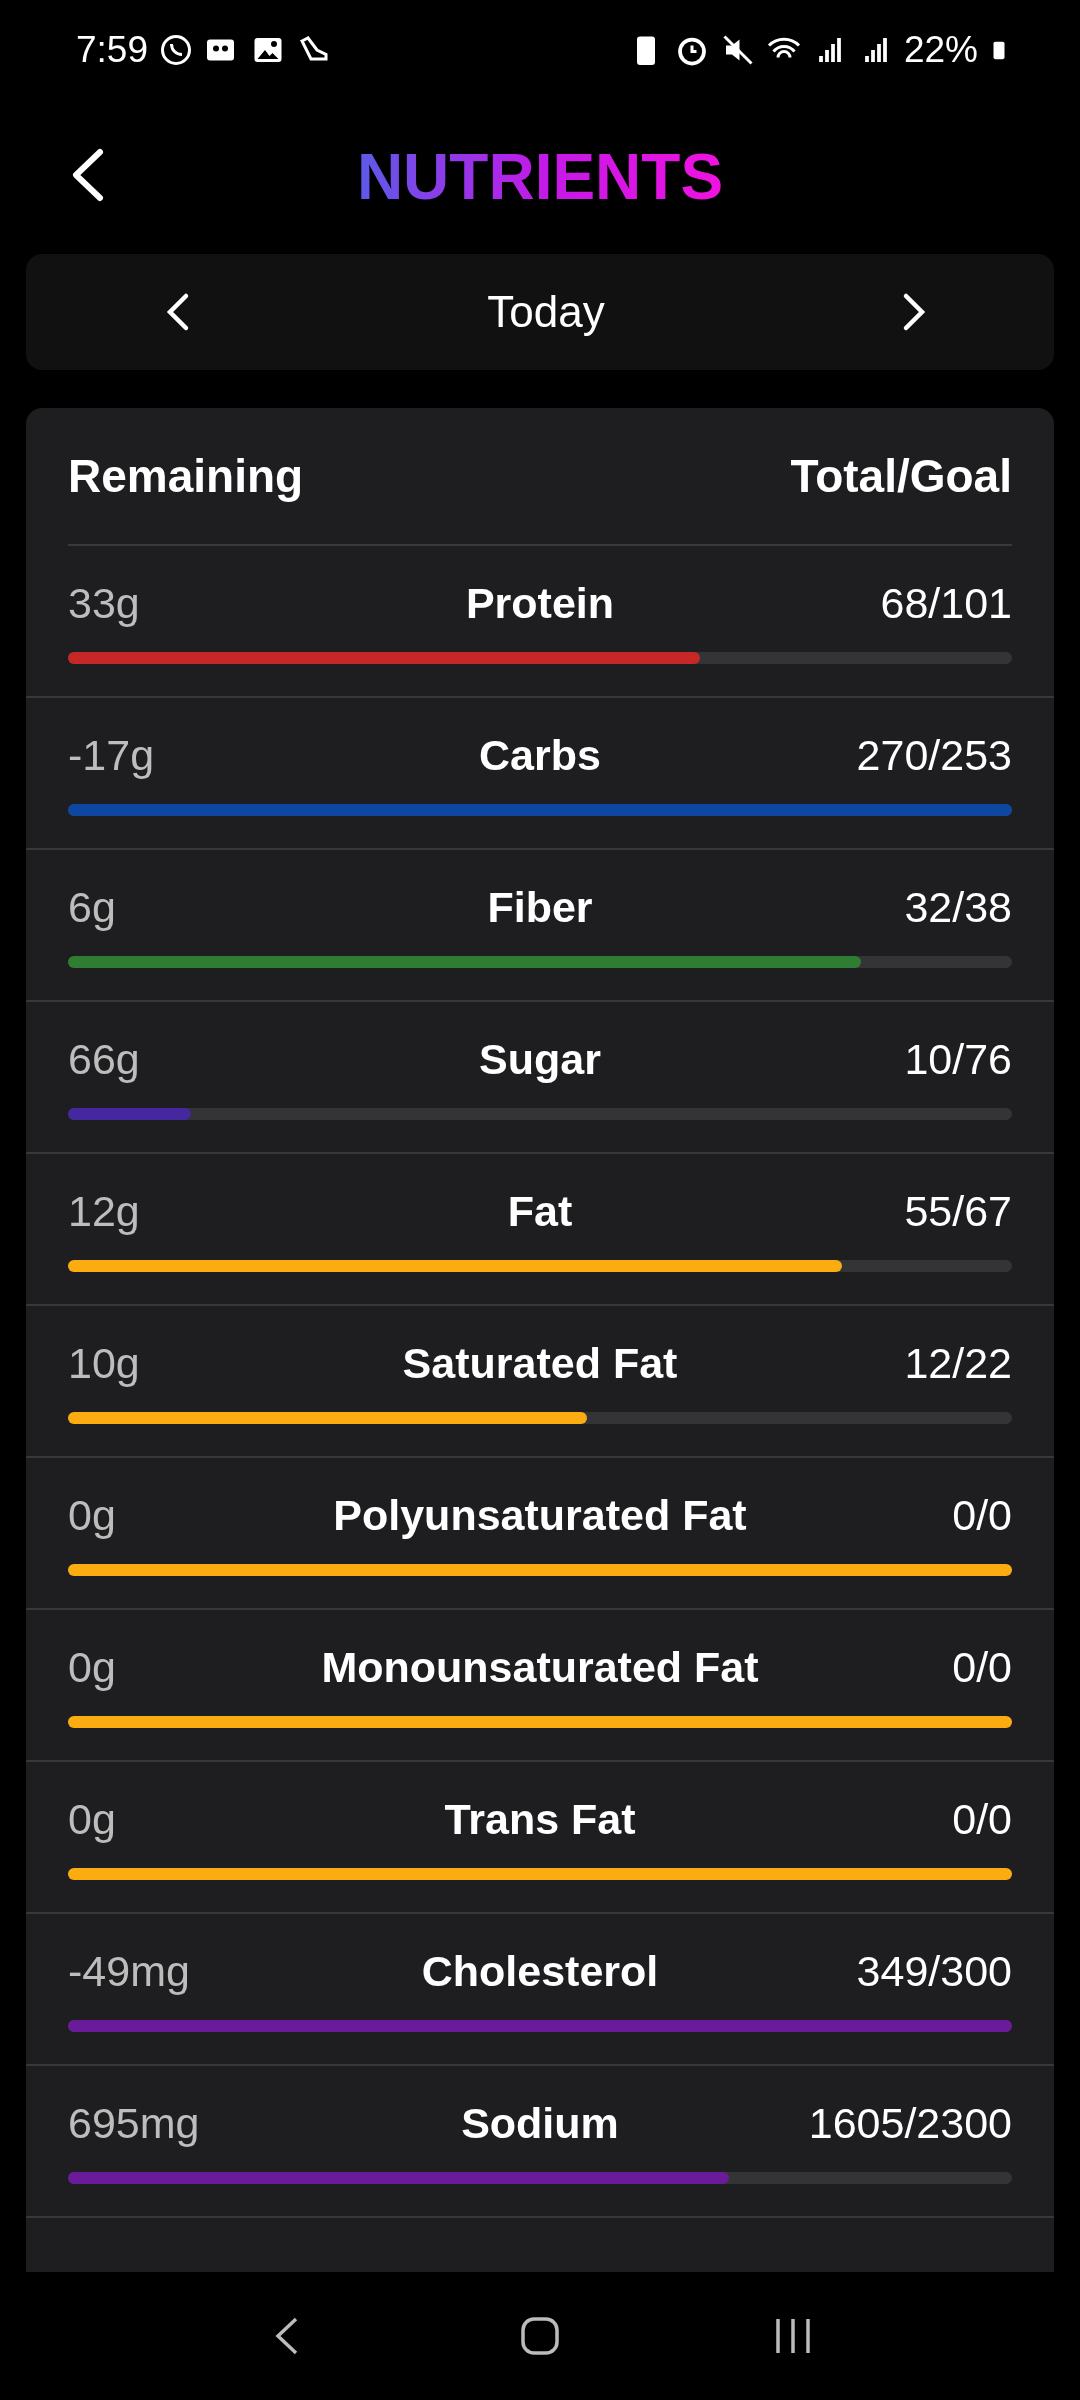 The height and width of the screenshot is (2400, 1080). Describe the element at coordinates (104, 1363) in the screenshot. I see `remaining-amount: 10g` at that location.